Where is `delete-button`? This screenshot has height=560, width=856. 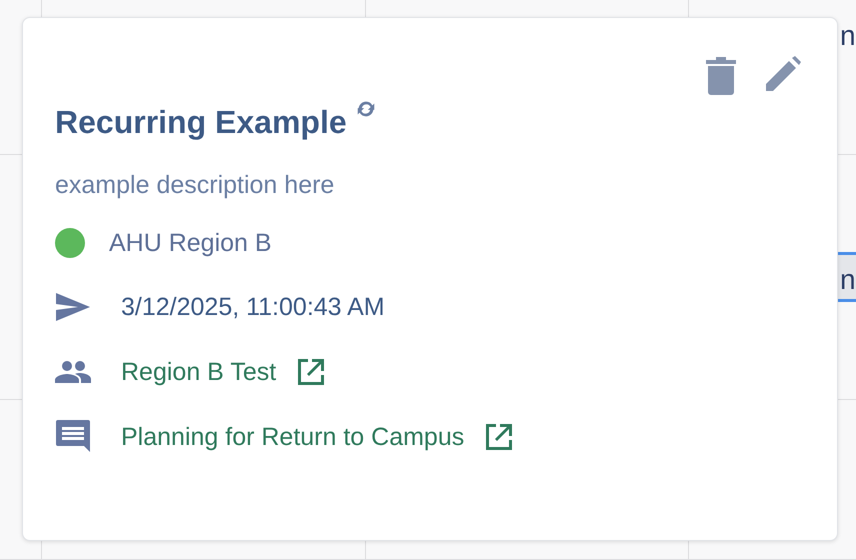
delete-button is located at coordinates (721, 76).